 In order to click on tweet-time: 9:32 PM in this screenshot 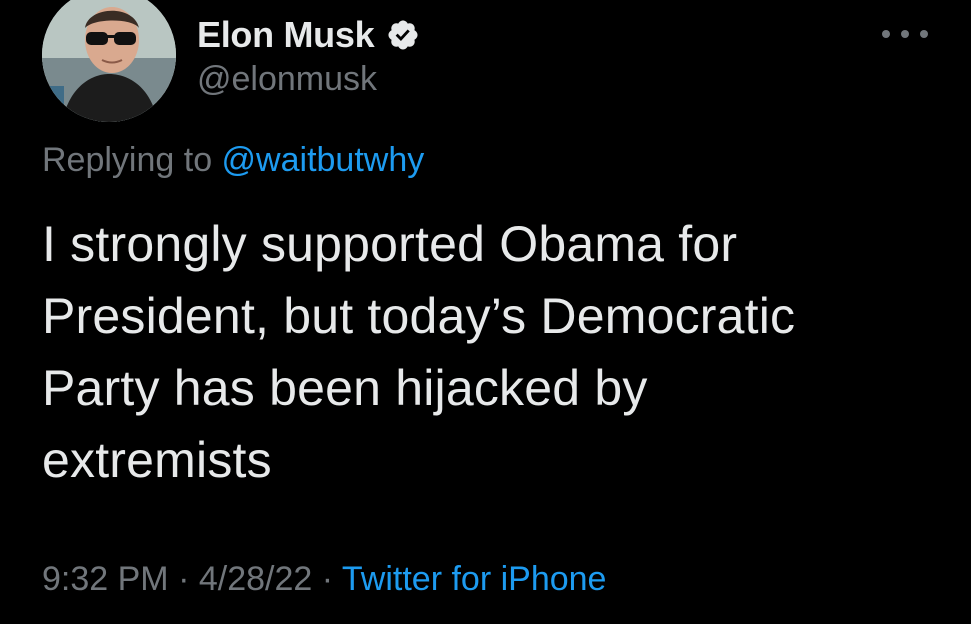, I will do `click(105, 579)`.